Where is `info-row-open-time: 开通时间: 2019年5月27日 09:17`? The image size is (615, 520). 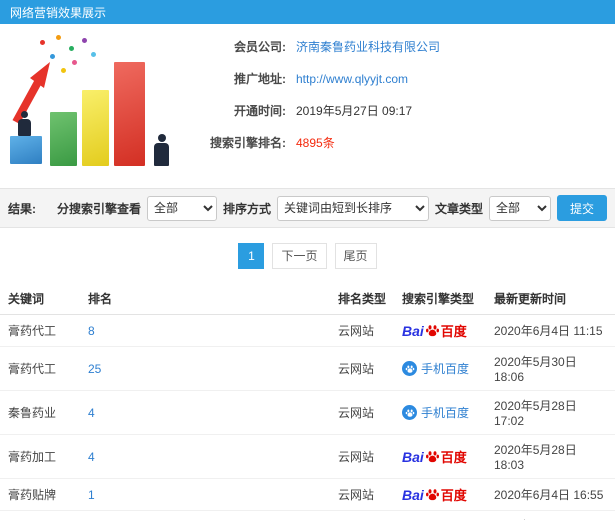 info-row-open-time: 开通时间: 2019年5月27日 09:17 is located at coordinates (392, 110).